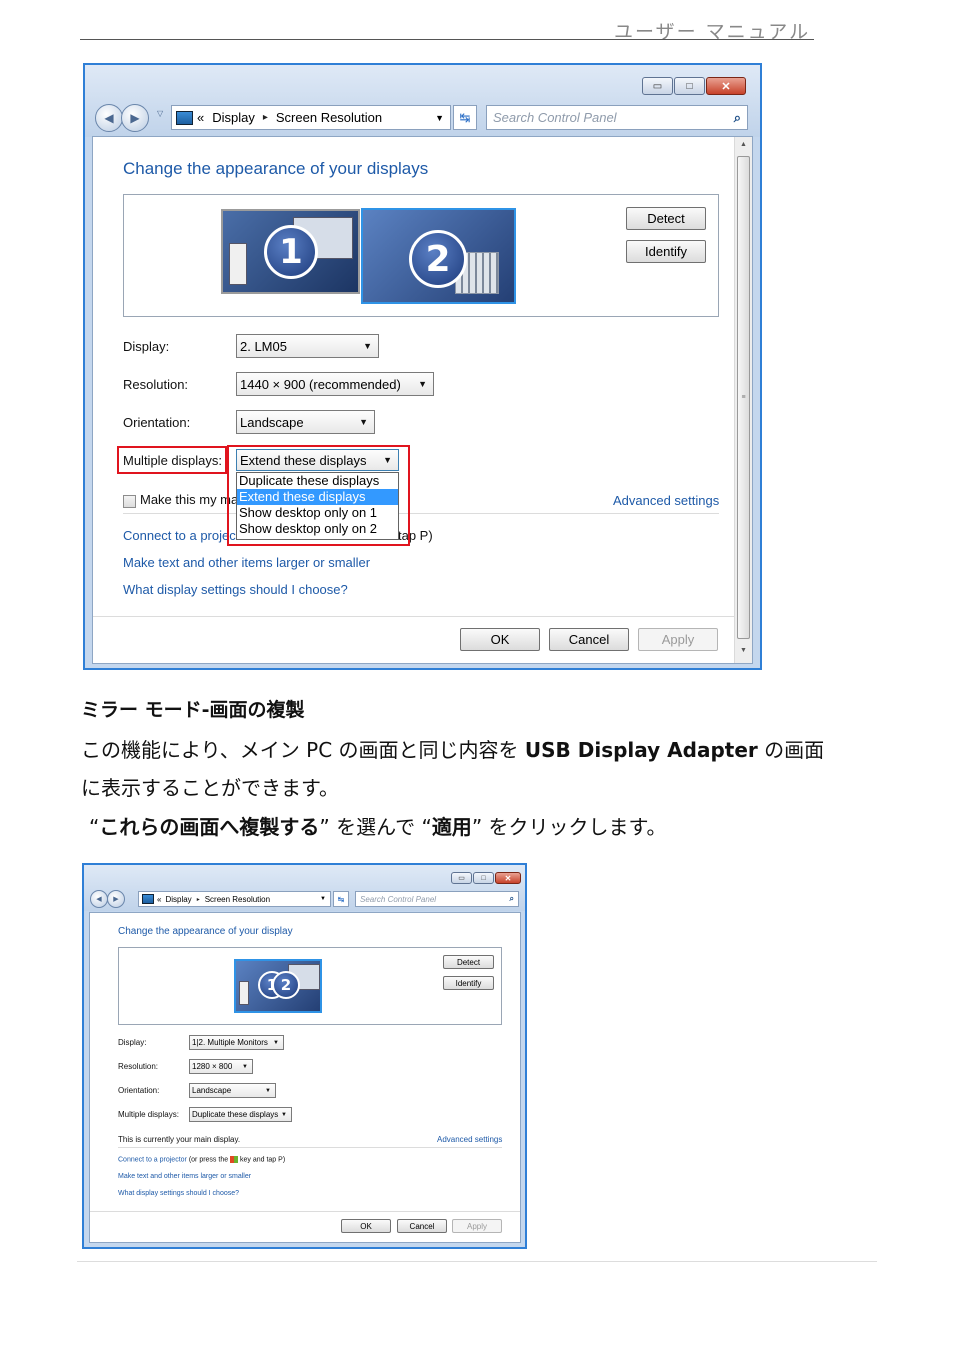 This screenshot has width=954, height=1351. I want to click on scroll-up-icon: ▲, so click(743, 144).